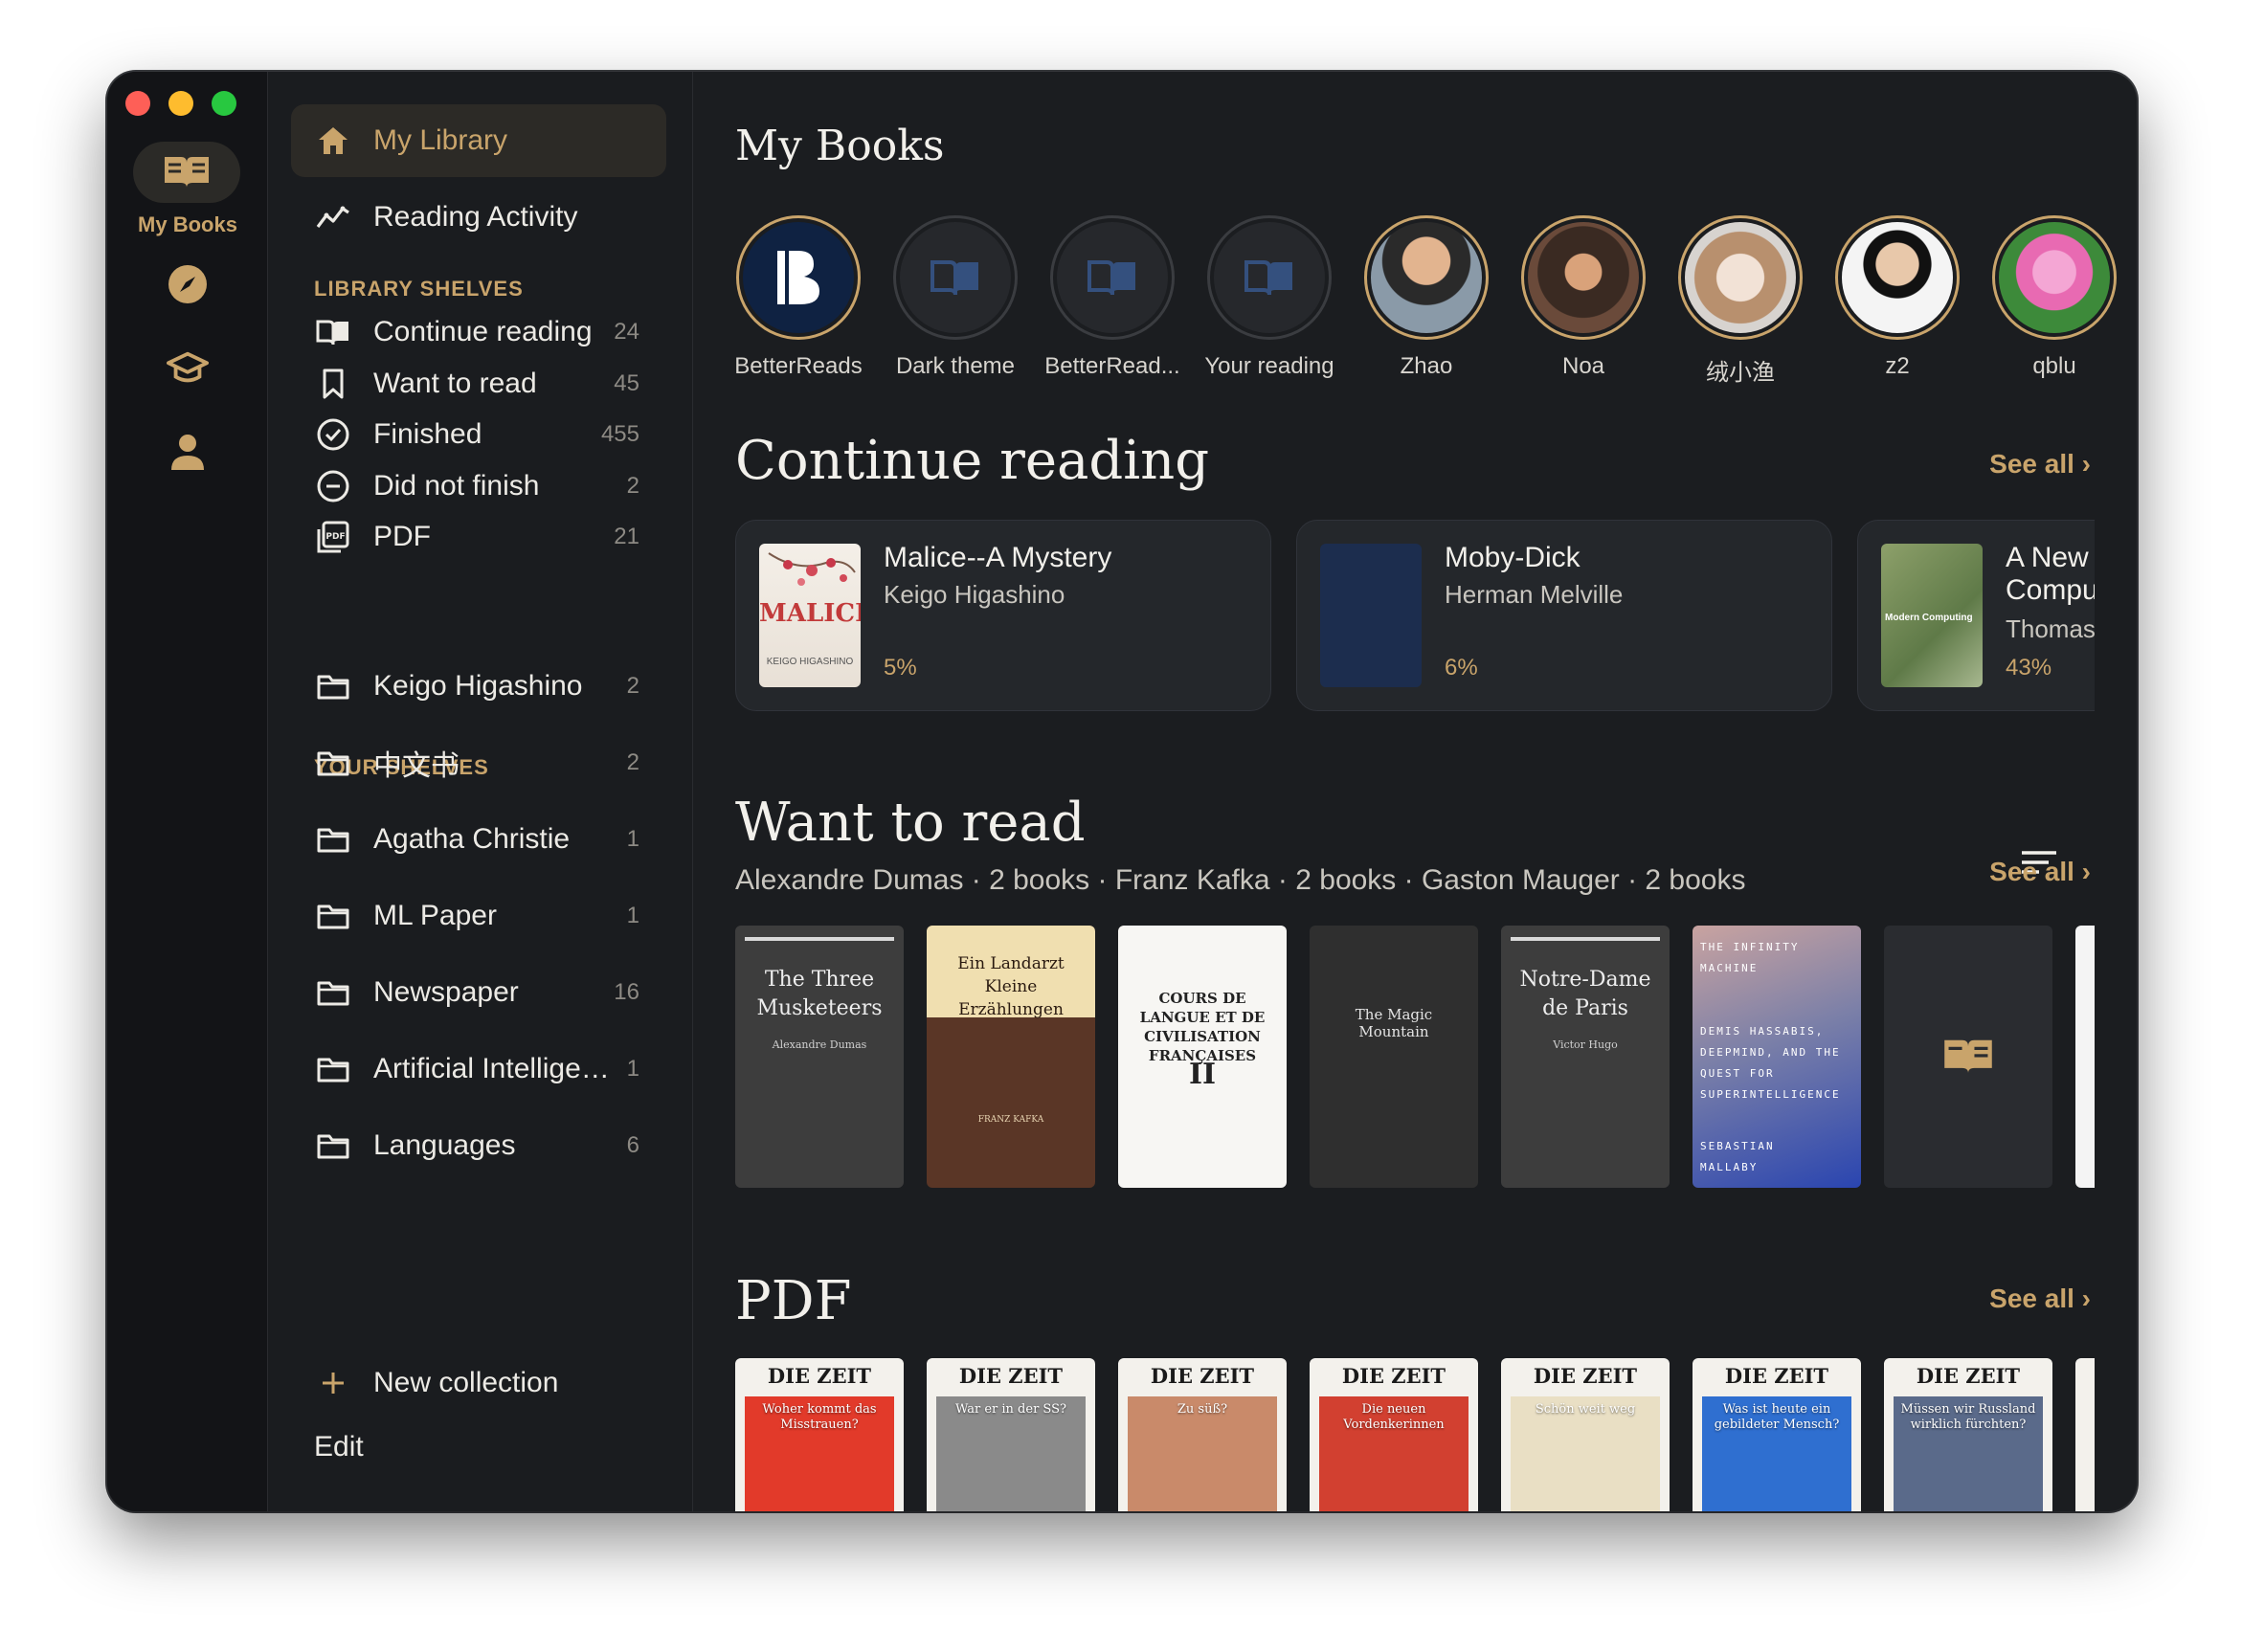 This screenshot has height=1652, width=2242. Describe the element at coordinates (1269, 277) in the screenshot. I see `open-book-icon` at that location.